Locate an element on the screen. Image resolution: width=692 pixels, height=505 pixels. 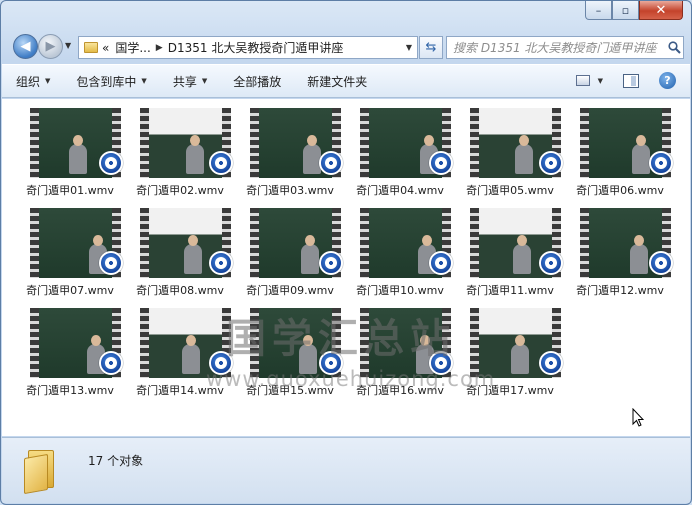
file-name: 奇门遁甲08.wmv is located at coordinates (180, 290).